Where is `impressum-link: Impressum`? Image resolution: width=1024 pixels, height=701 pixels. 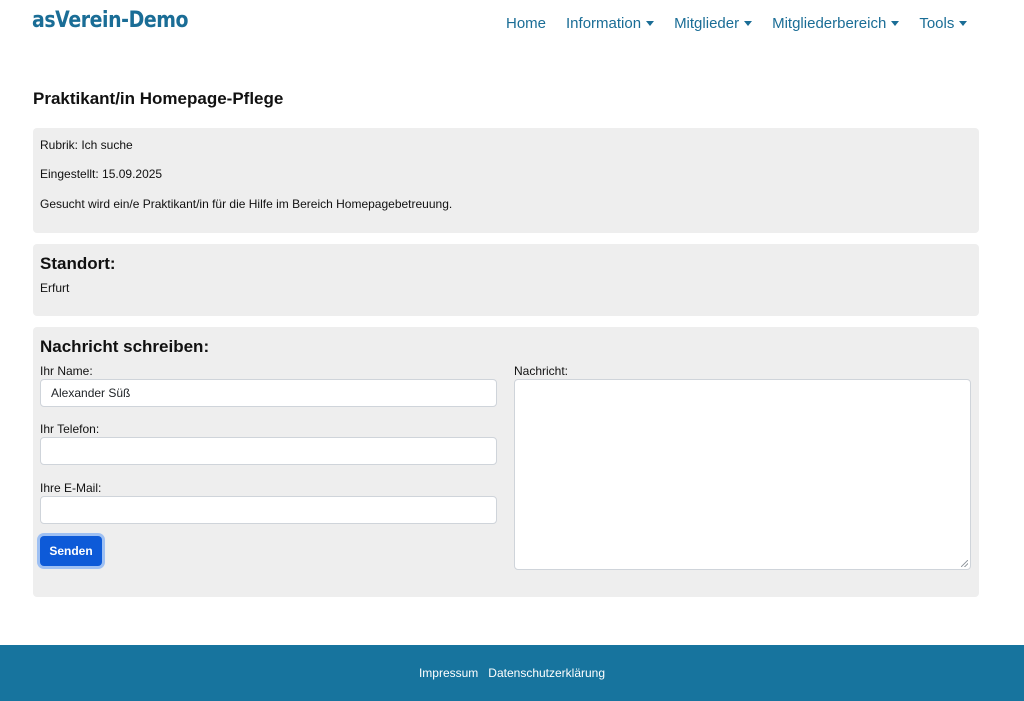
impressum-link: Impressum is located at coordinates (448, 673).